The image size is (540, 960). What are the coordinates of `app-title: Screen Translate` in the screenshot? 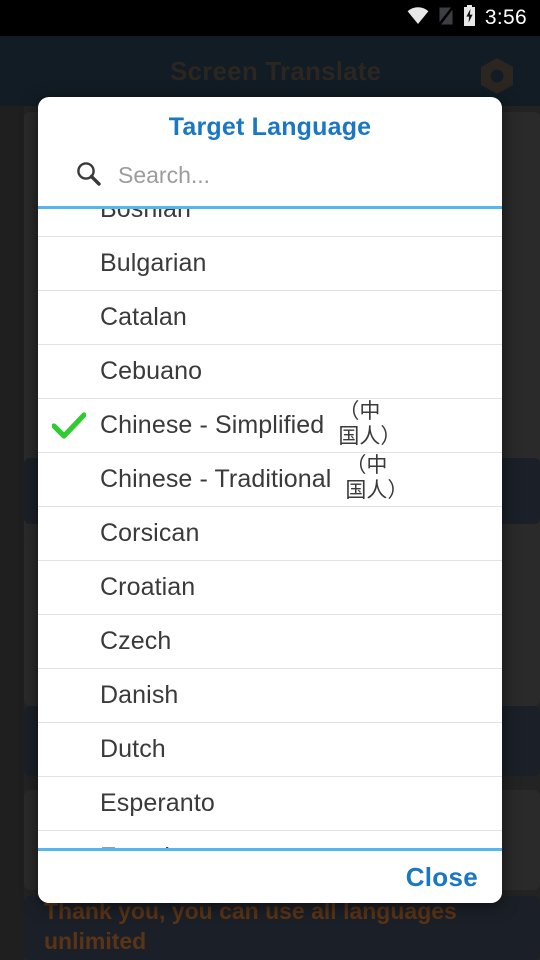 It's located at (276, 70).